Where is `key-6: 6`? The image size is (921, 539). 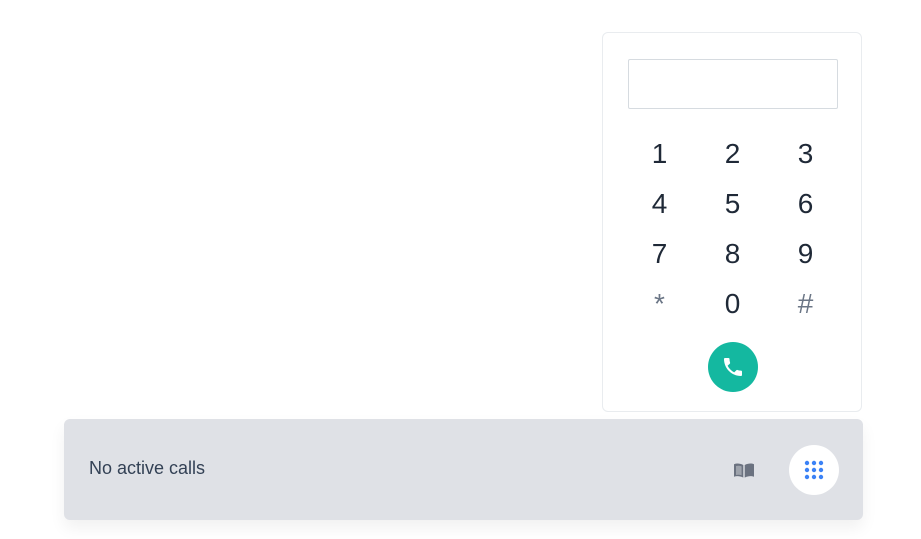
key-6: 6 is located at coordinates (805, 204).